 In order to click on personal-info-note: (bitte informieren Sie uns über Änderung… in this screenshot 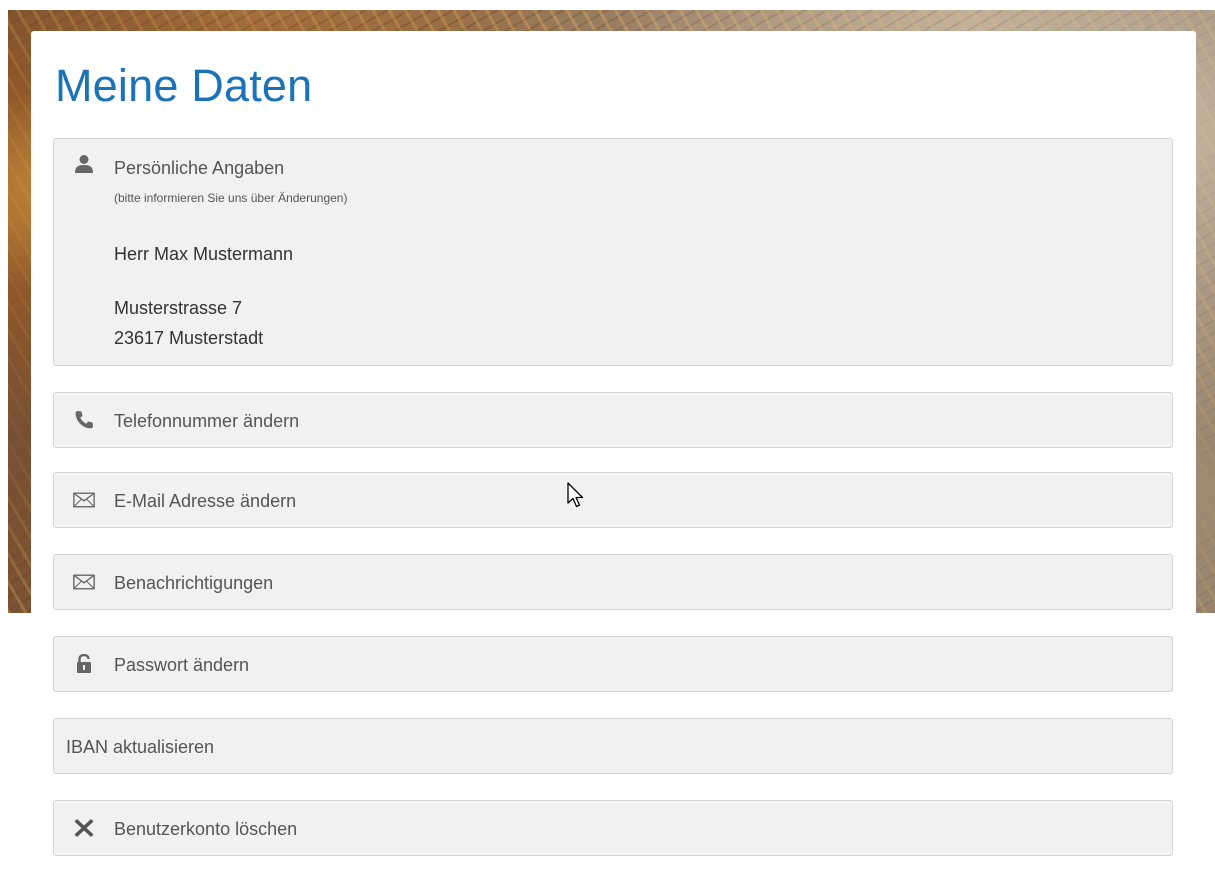, I will do `click(231, 198)`.